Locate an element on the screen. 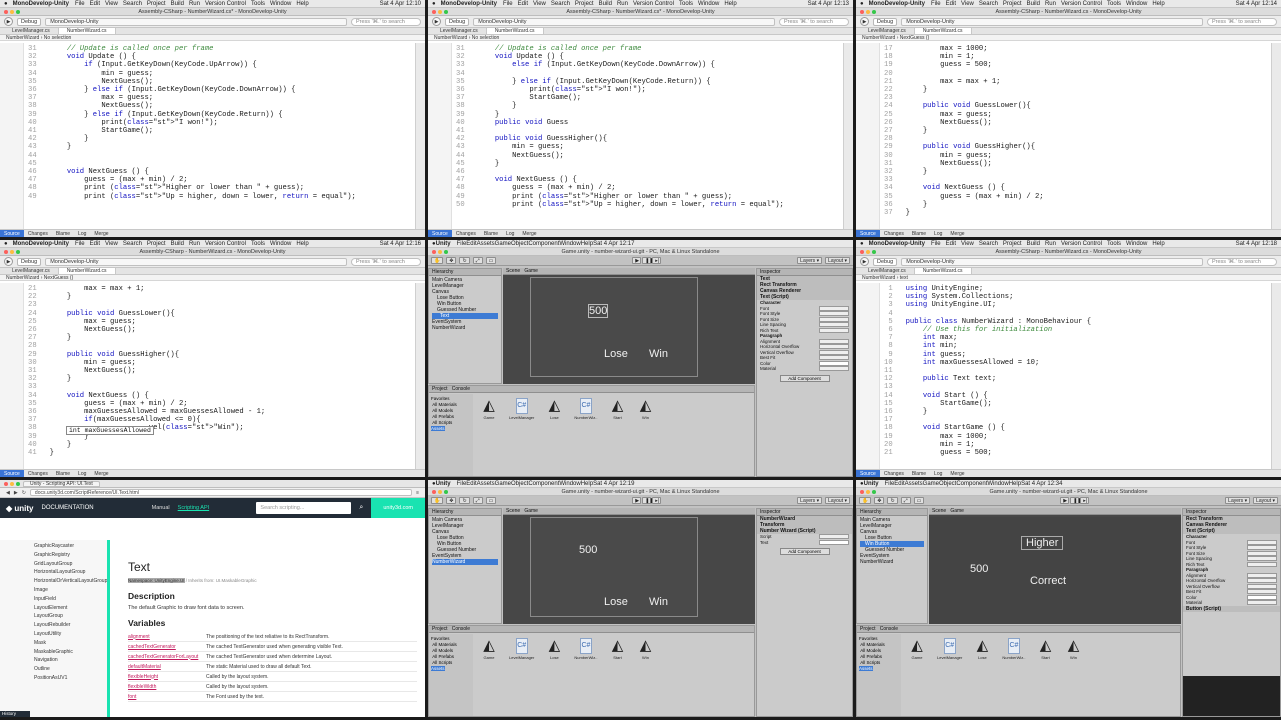 The image size is (1281, 720). sidebar-link: LayoutRebuilder is located at coordinates (67, 625).